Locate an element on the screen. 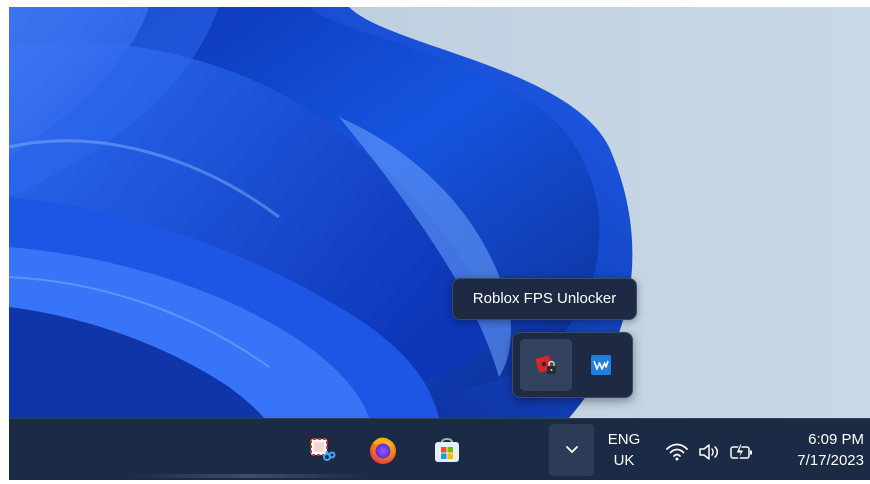 Image resolution: width=870 pixels, height=484 pixels. battery-charging-icon is located at coordinates (742, 452).